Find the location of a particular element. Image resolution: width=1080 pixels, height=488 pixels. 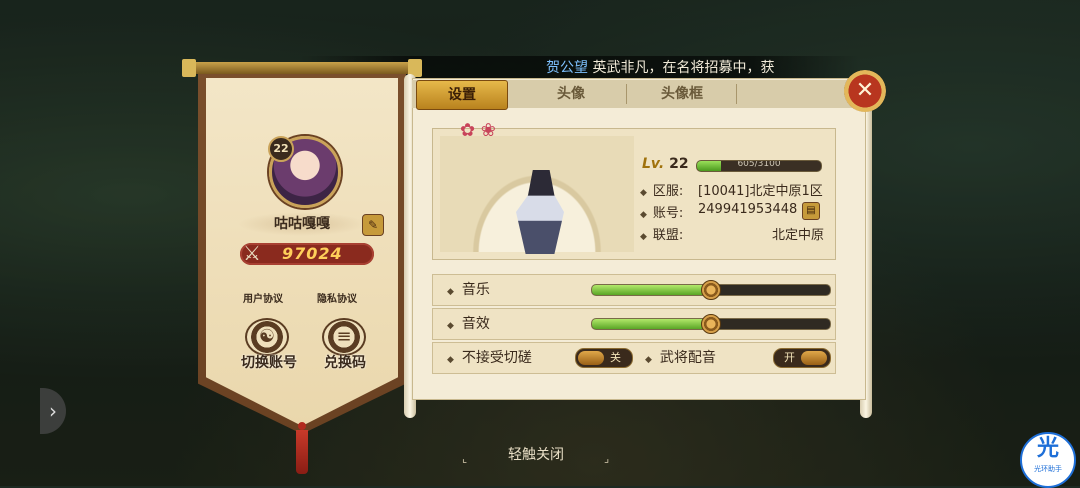

player-level-label: Lv. 22 is located at coordinates (665, 164).